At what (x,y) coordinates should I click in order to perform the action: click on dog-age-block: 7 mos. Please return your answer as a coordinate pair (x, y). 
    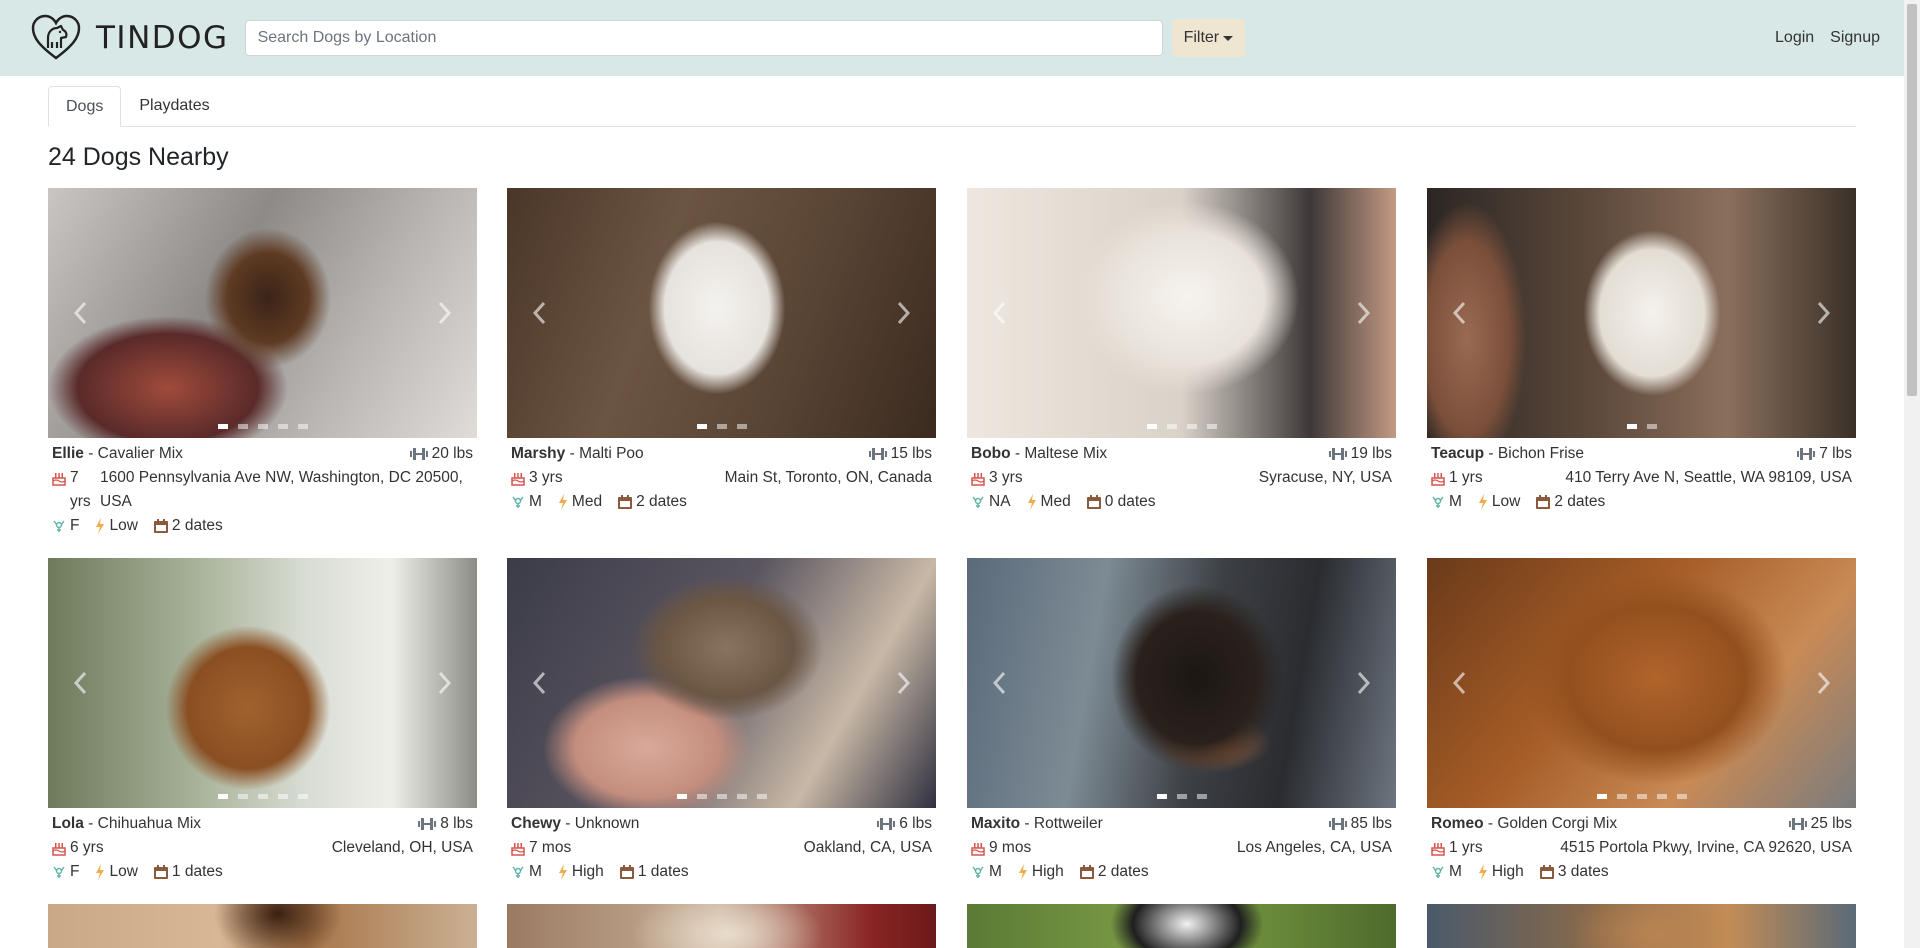
    Looking at the image, I should click on (657, 848).